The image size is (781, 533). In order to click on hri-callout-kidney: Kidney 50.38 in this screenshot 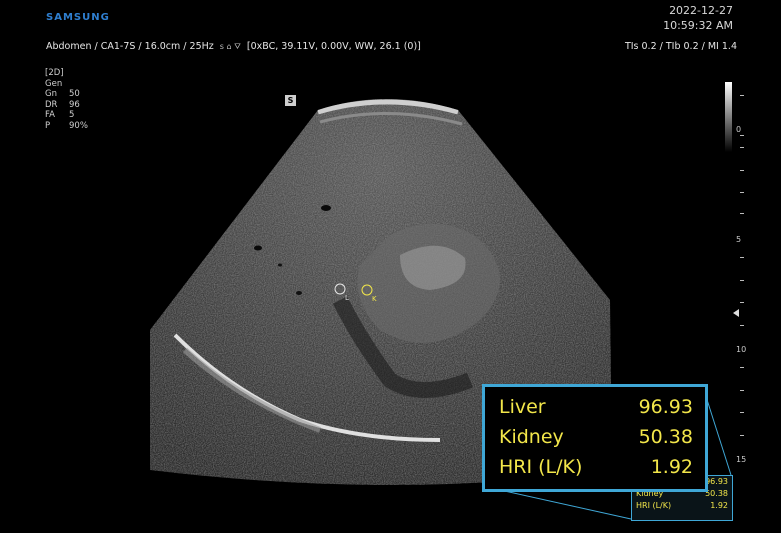, I will do `click(596, 437)`.